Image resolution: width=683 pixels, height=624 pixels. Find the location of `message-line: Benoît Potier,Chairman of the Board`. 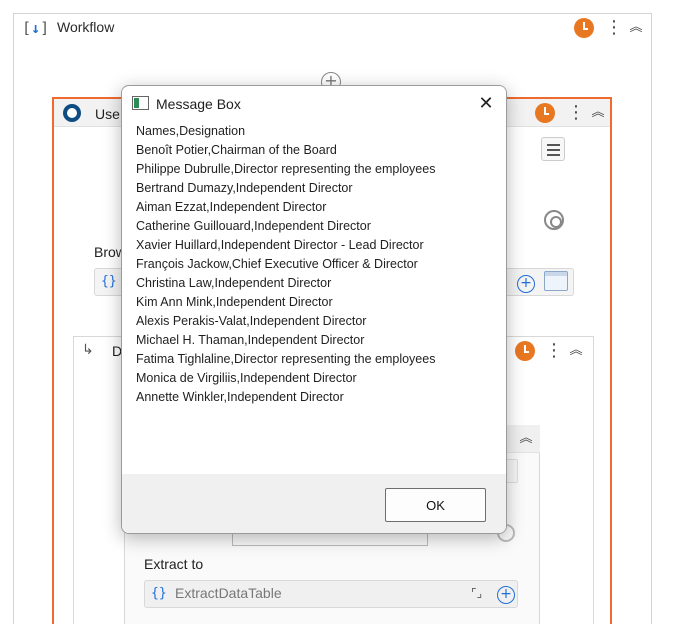

message-line: Benoît Potier,Chairman of the Board is located at coordinates (236, 150).